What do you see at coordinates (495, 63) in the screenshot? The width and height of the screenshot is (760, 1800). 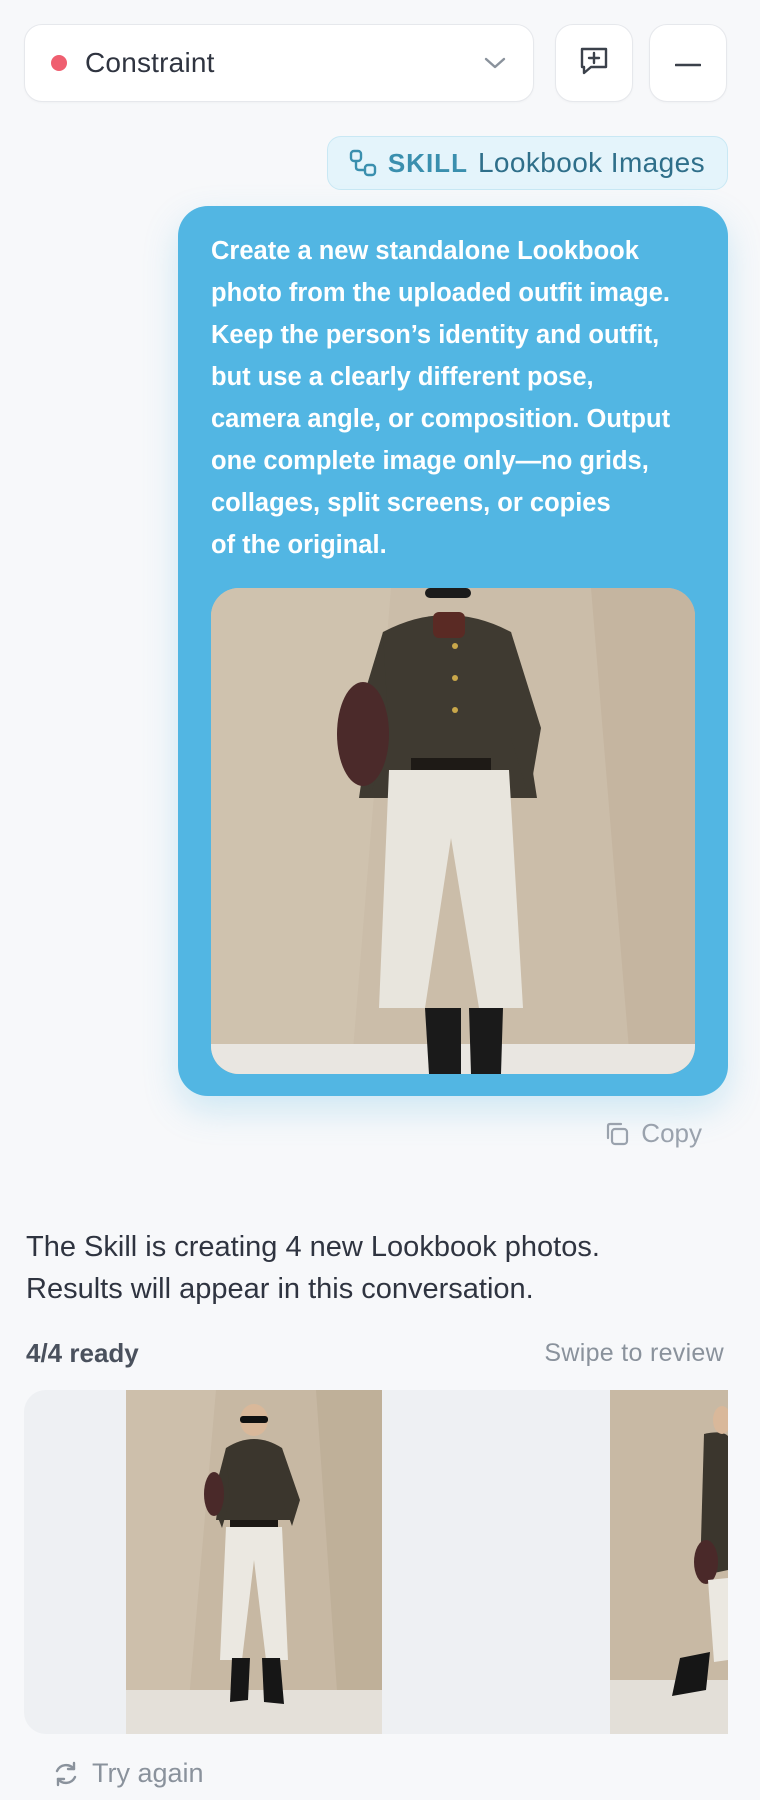 I see `chevron-down-icon` at bounding box center [495, 63].